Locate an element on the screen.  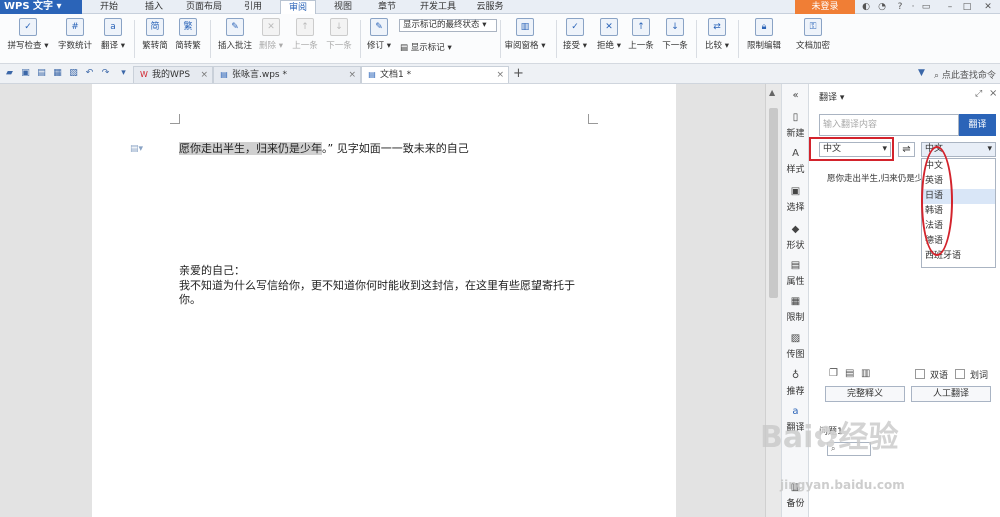
swap-lang-button: ⇌ is located at coordinates (906, 149).